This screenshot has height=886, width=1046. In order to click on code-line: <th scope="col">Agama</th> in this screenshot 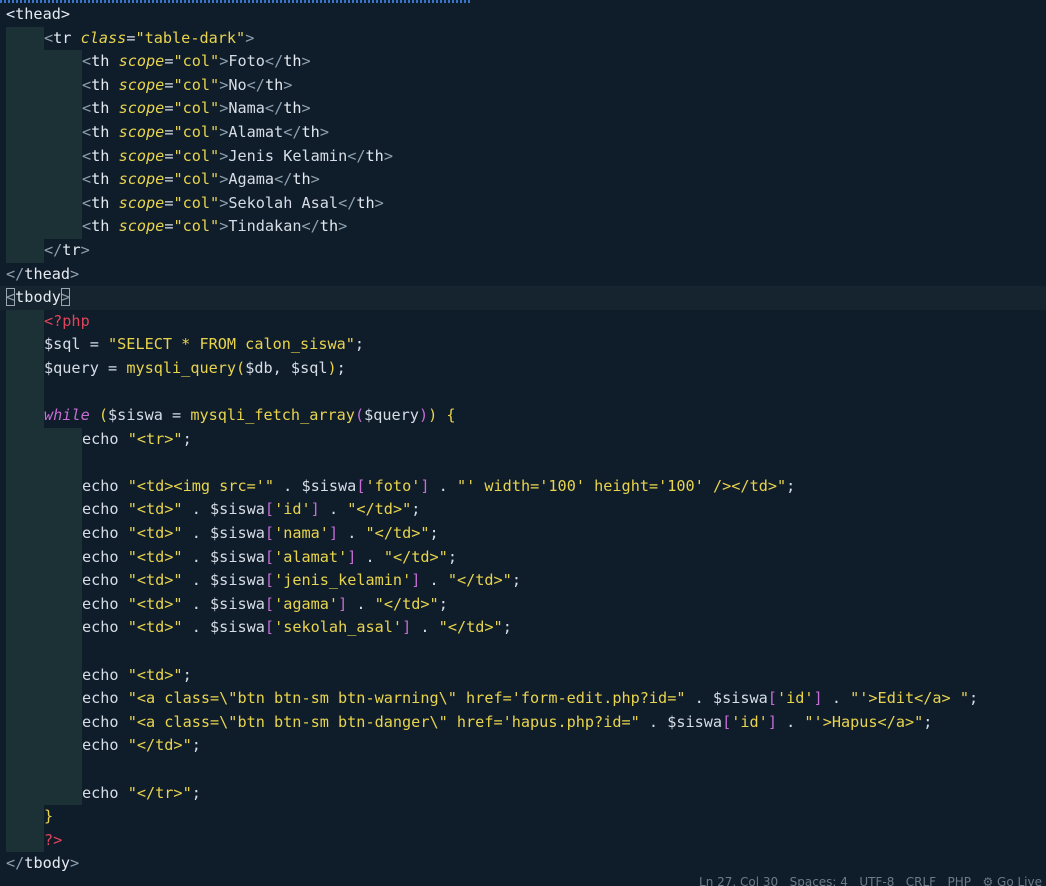, I will do `click(523, 180)`.